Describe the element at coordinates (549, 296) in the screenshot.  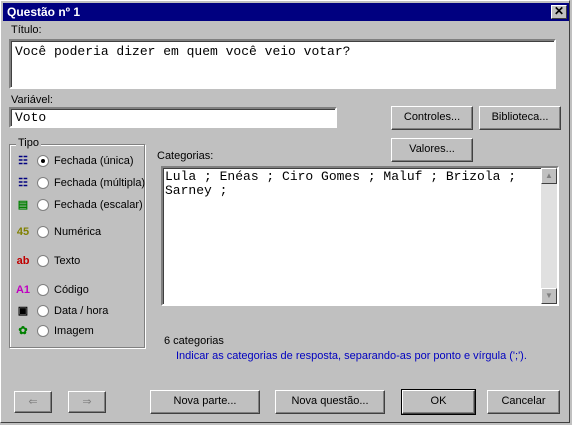
I see `scroll-down-icon: ▼` at that location.